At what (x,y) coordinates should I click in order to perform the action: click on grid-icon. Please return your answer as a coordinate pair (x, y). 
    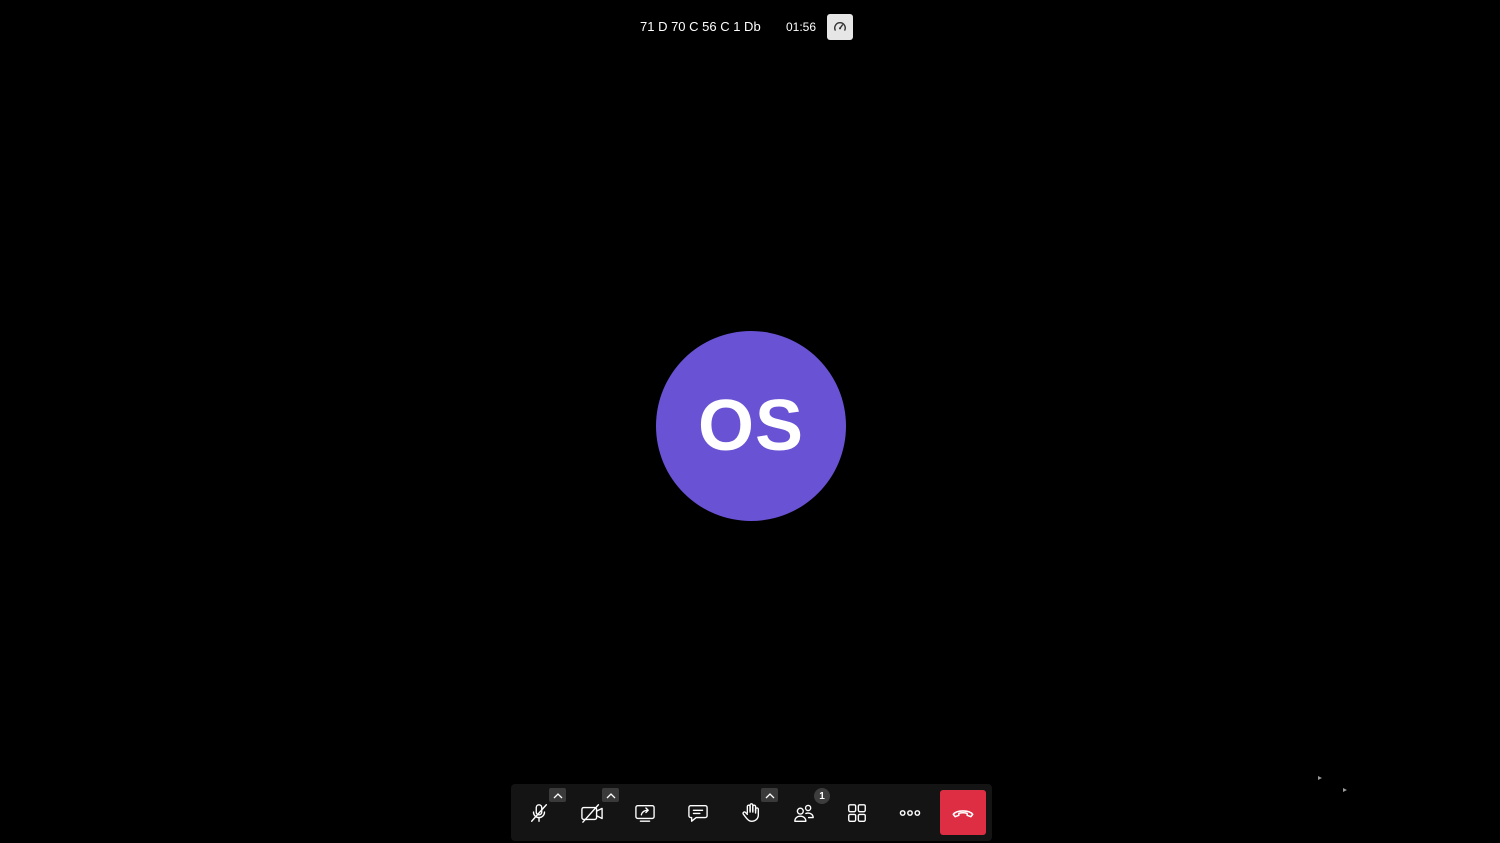
    Looking at the image, I should click on (857, 813).